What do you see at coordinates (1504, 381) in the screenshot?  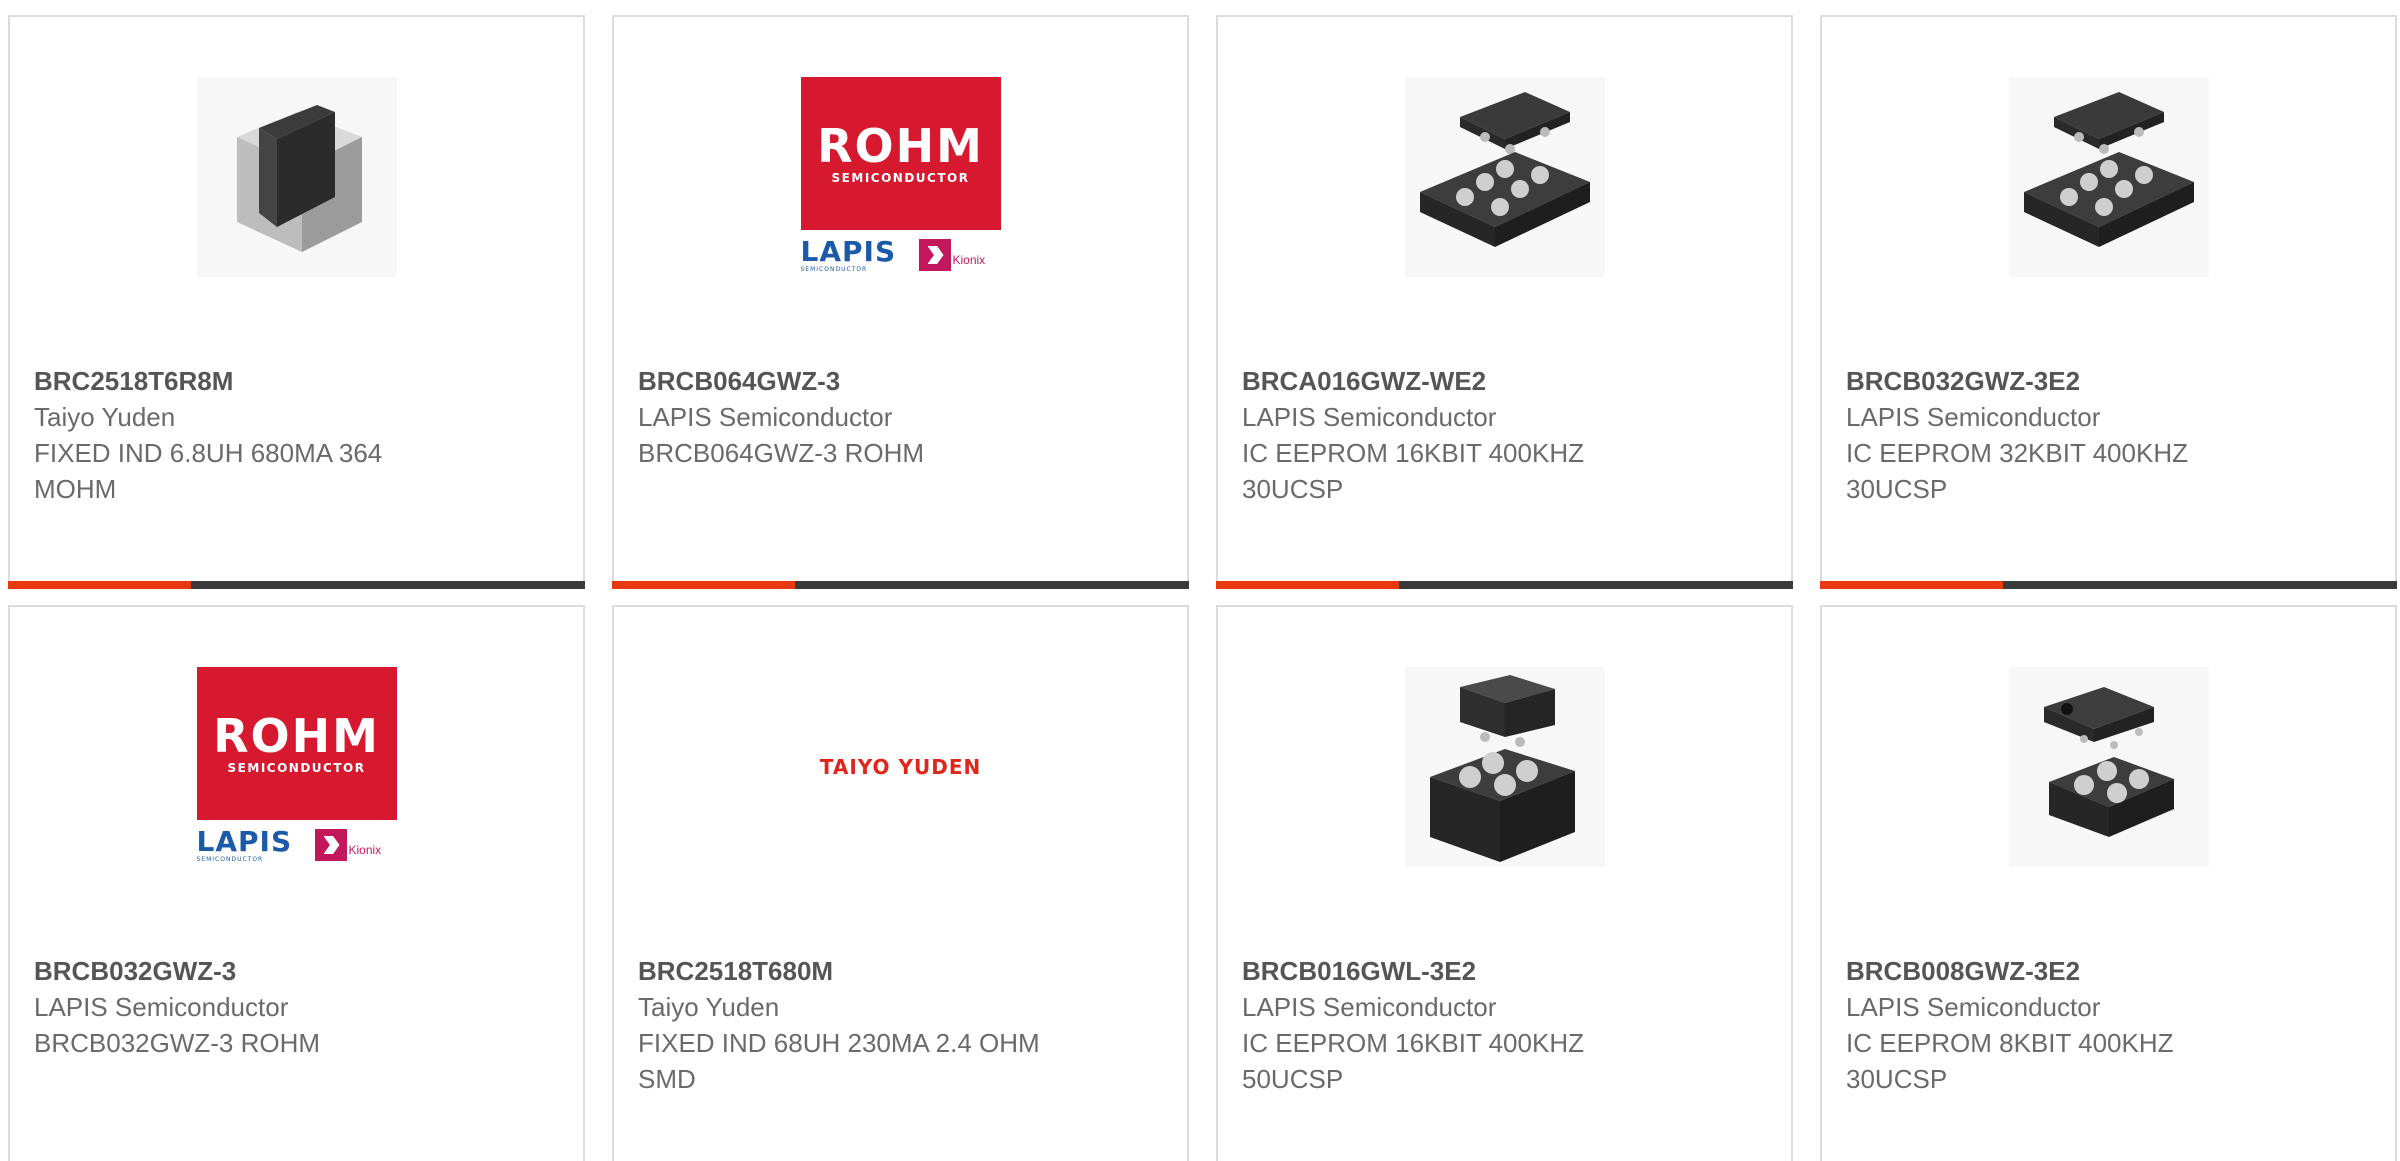 I see `part-number: BRCA016GWZ-WE2` at bounding box center [1504, 381].